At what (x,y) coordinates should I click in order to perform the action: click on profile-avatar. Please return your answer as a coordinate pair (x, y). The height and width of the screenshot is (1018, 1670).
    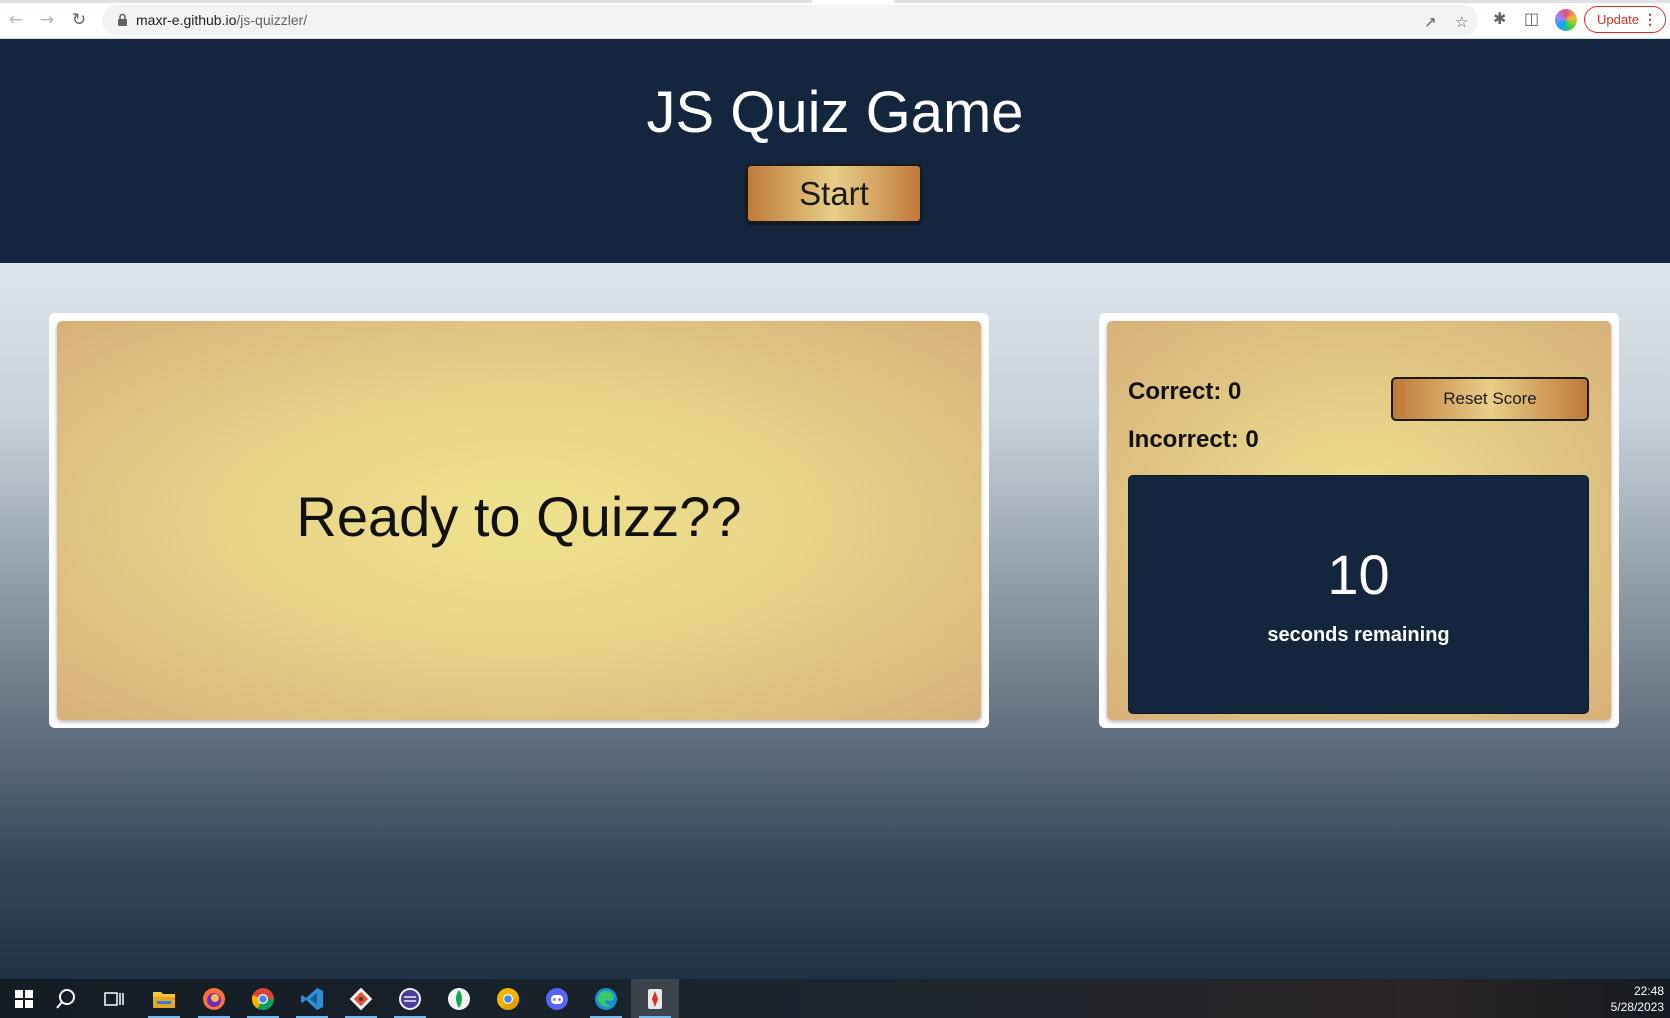
    Looking at the image, I should click on (1566, 20).